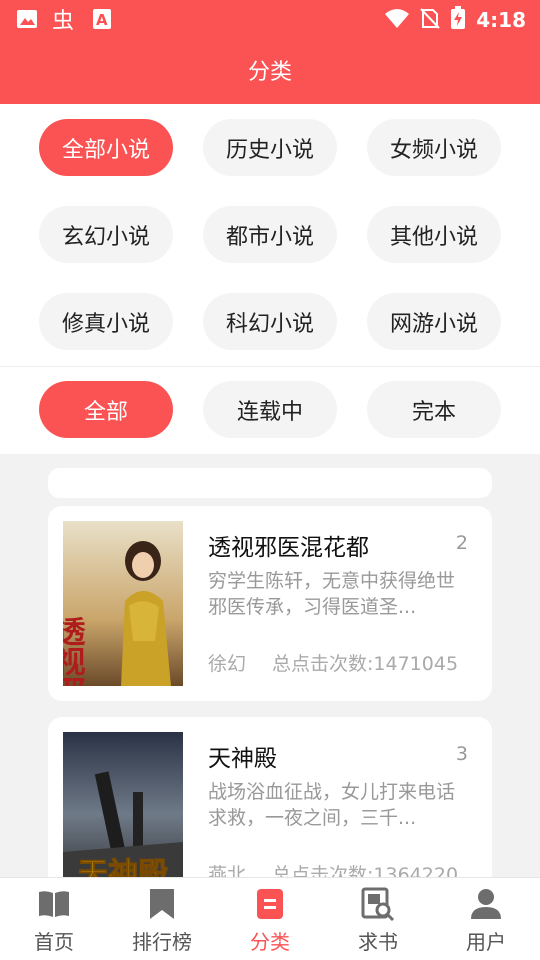 The height and width of the screenshot is (960, 540). Describe the element at coordinates (461, 754) in the screenshot. I see `book-rank: 3` at that location.